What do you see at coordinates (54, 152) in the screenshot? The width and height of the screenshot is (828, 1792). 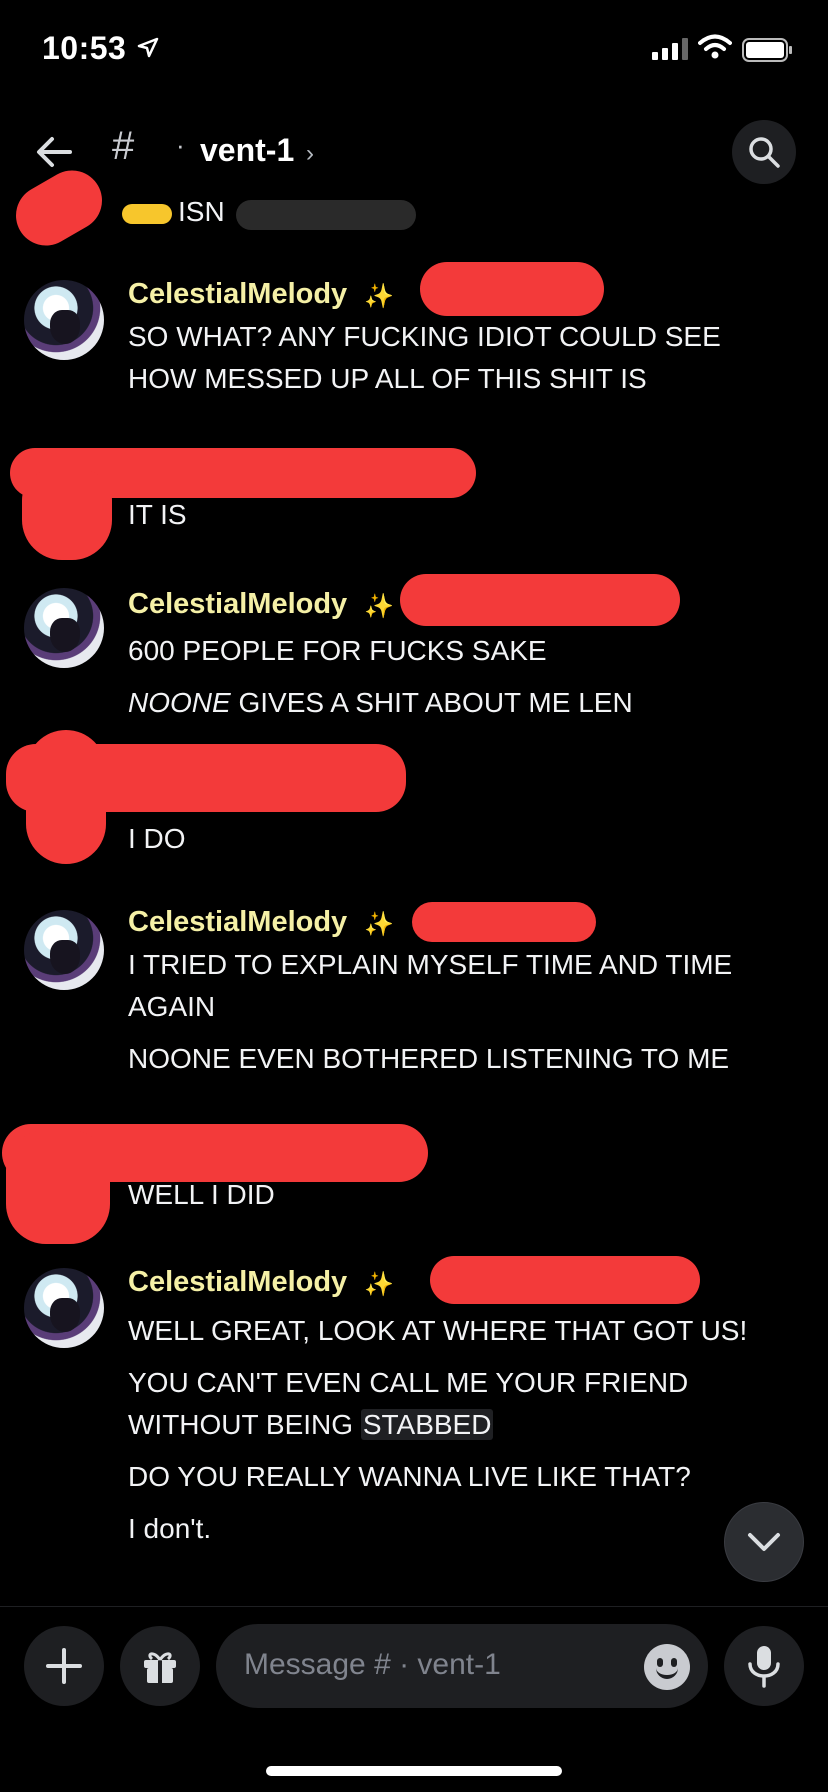 I see `back-arrow-icon` at bounding box center [54, 152].